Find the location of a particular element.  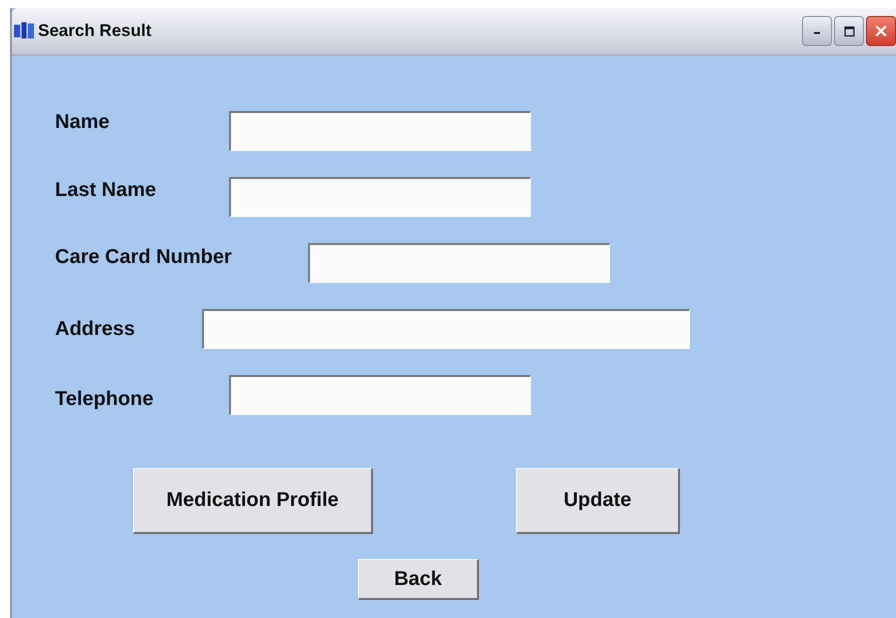

field-label: Care Card Number is located at coordinates (144, 257).